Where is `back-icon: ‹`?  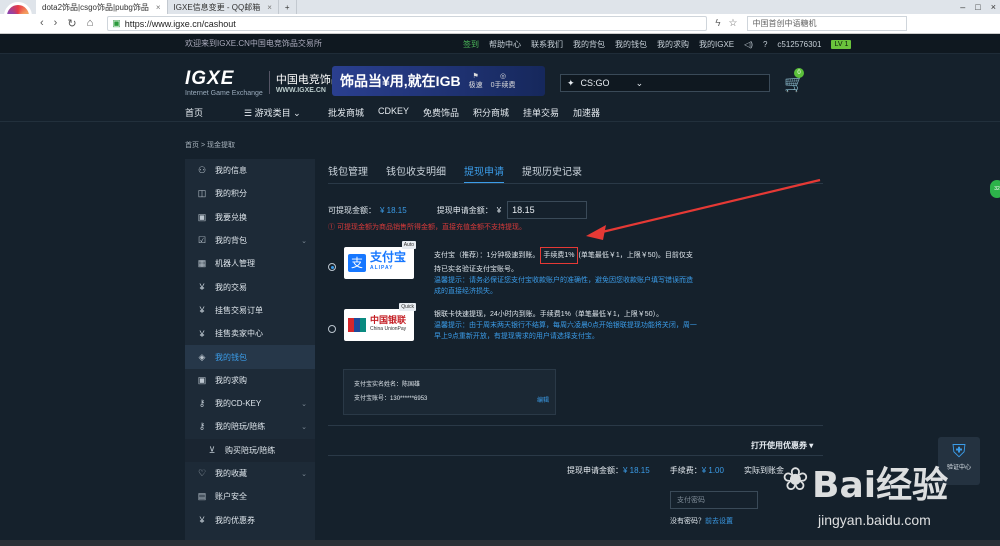
back-icon: ‹ is located at coordinates (42, 23).